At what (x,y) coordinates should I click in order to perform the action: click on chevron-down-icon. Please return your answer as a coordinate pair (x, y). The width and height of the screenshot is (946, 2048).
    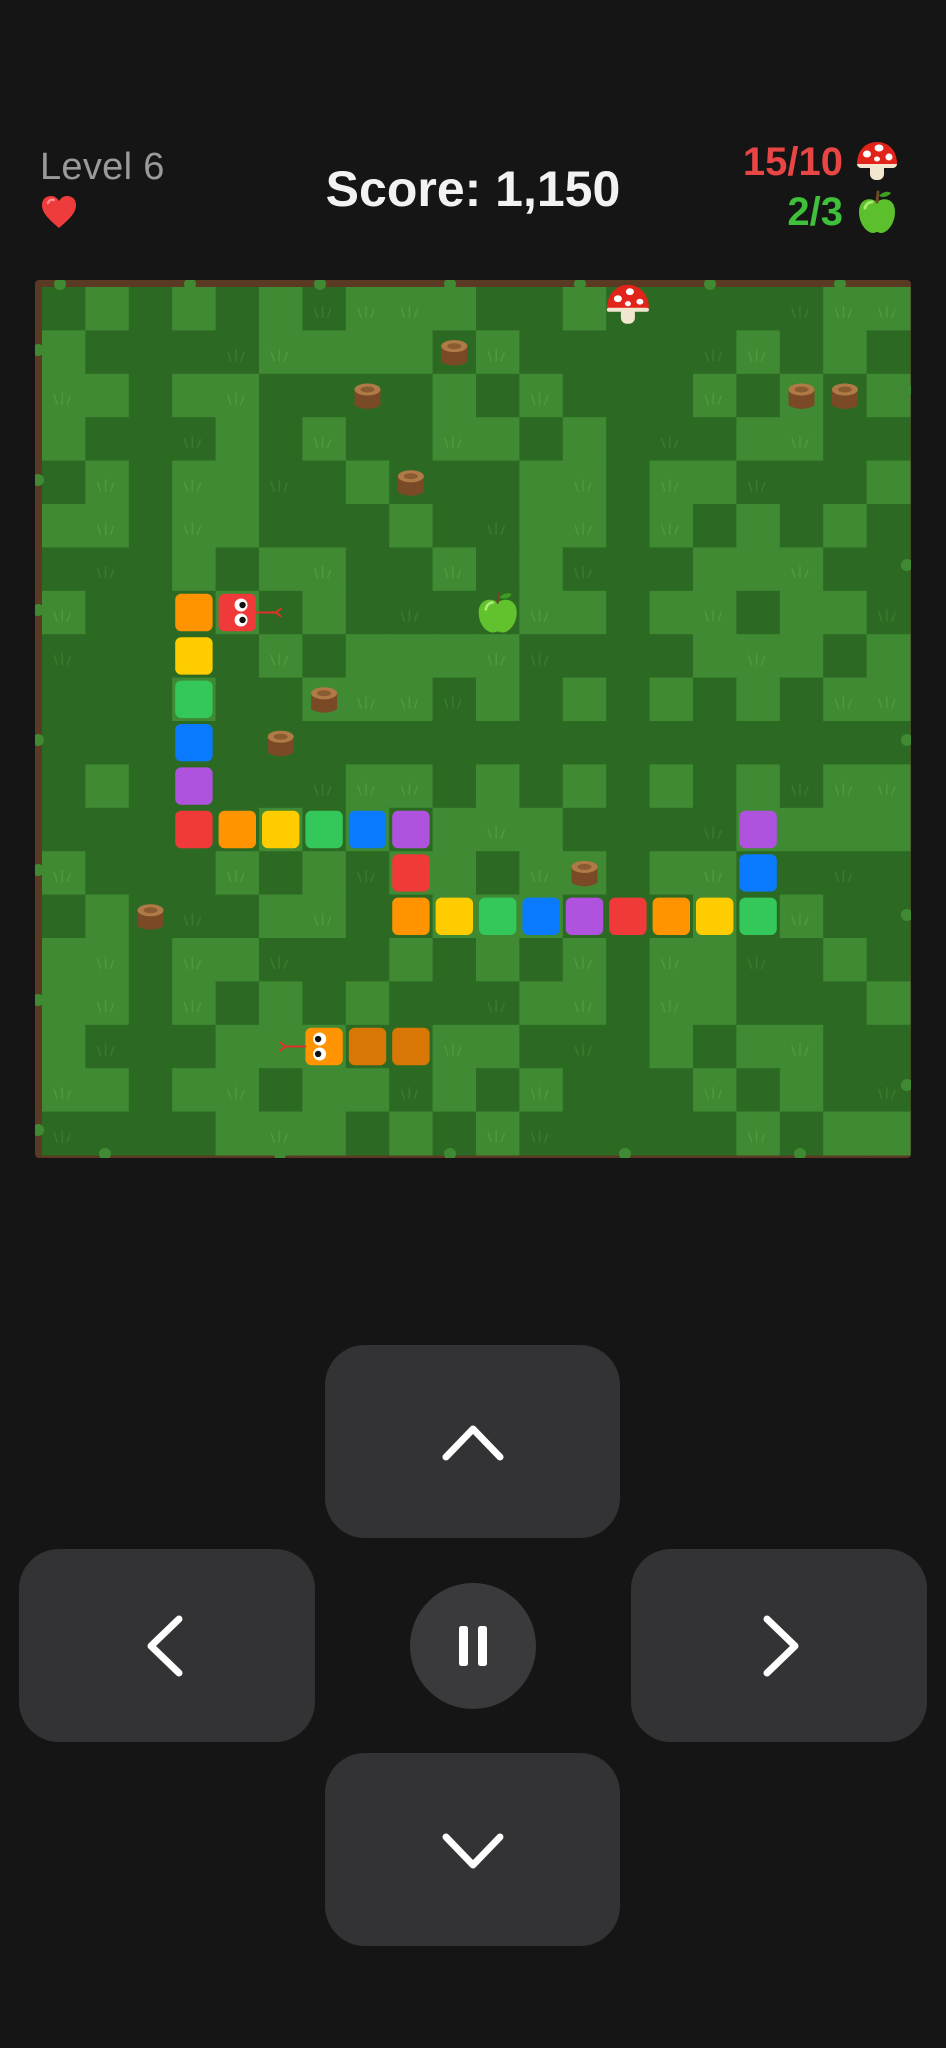
    Looking at the image, I should click on (472, 1850).